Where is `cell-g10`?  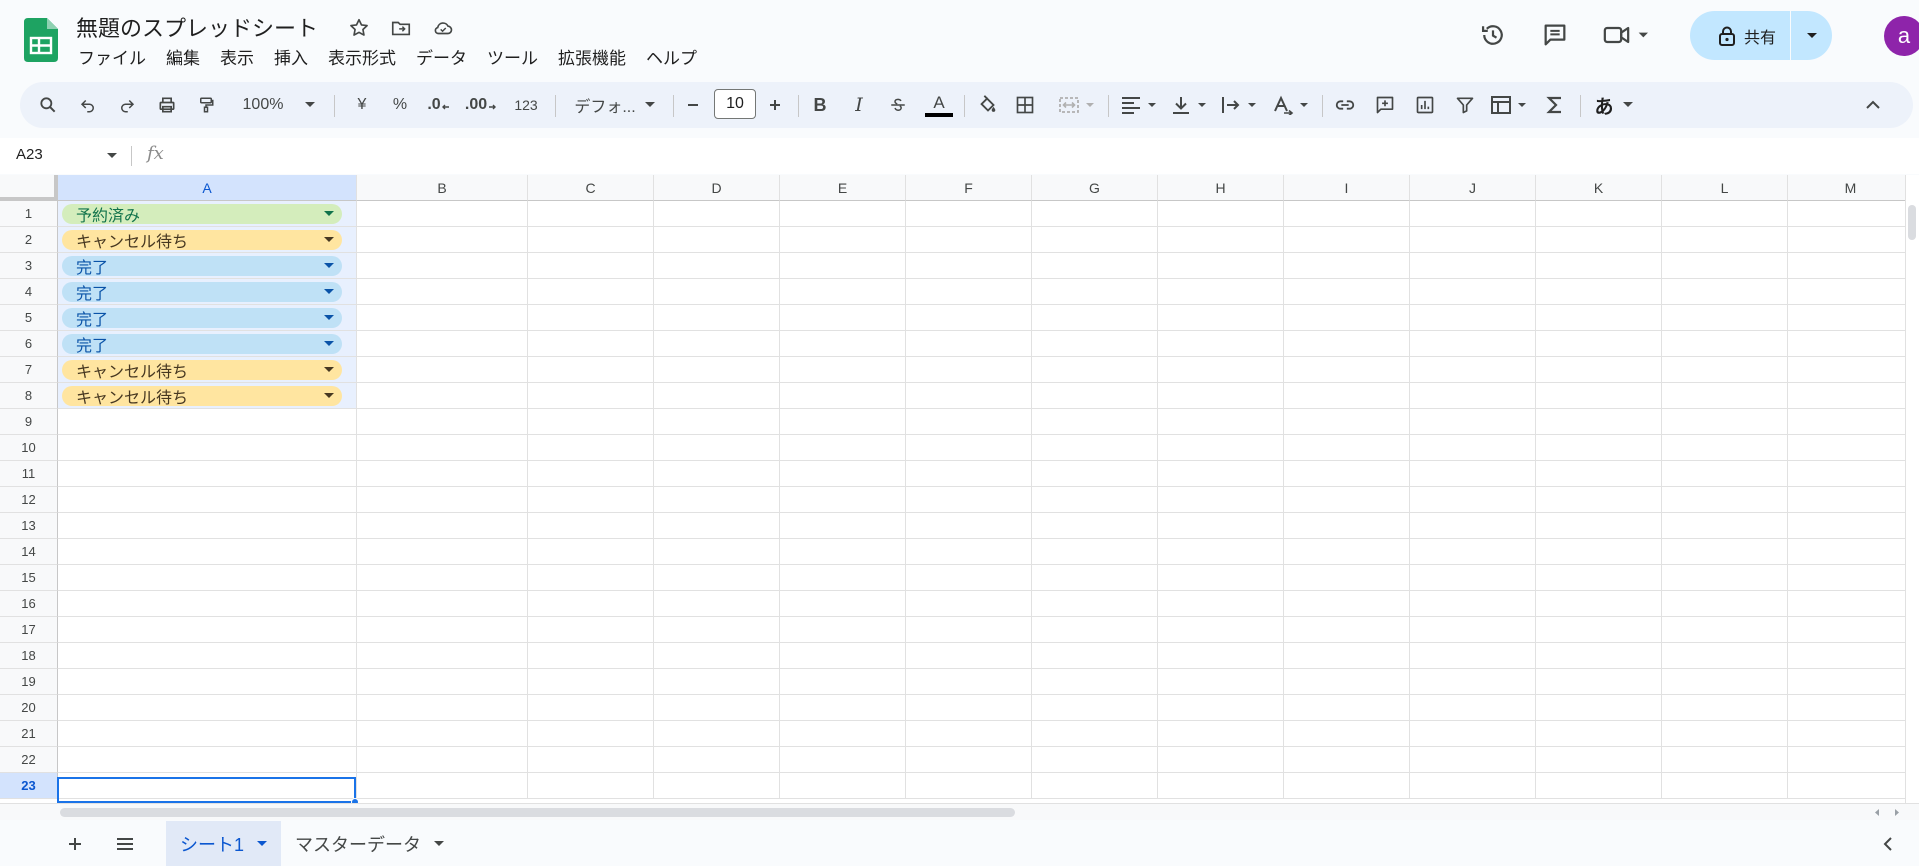
cell-g10 is located at coordinates (1095, 448).